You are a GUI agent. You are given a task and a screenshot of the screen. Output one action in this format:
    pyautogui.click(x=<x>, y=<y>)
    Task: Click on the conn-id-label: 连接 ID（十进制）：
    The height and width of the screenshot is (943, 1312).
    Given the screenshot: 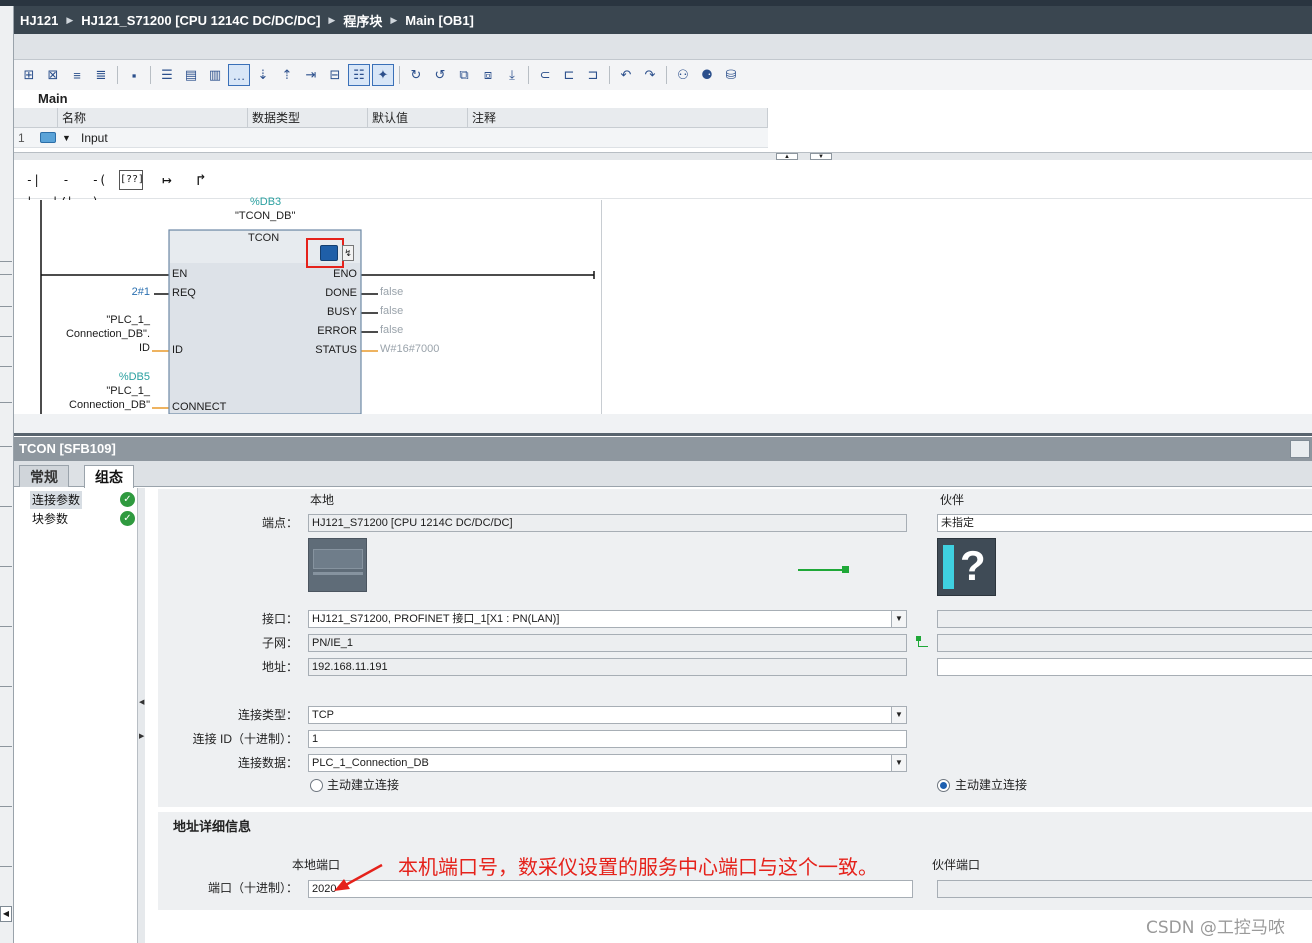 What is the action you would take?
    pyautogui.click(x=245, y=739)
    